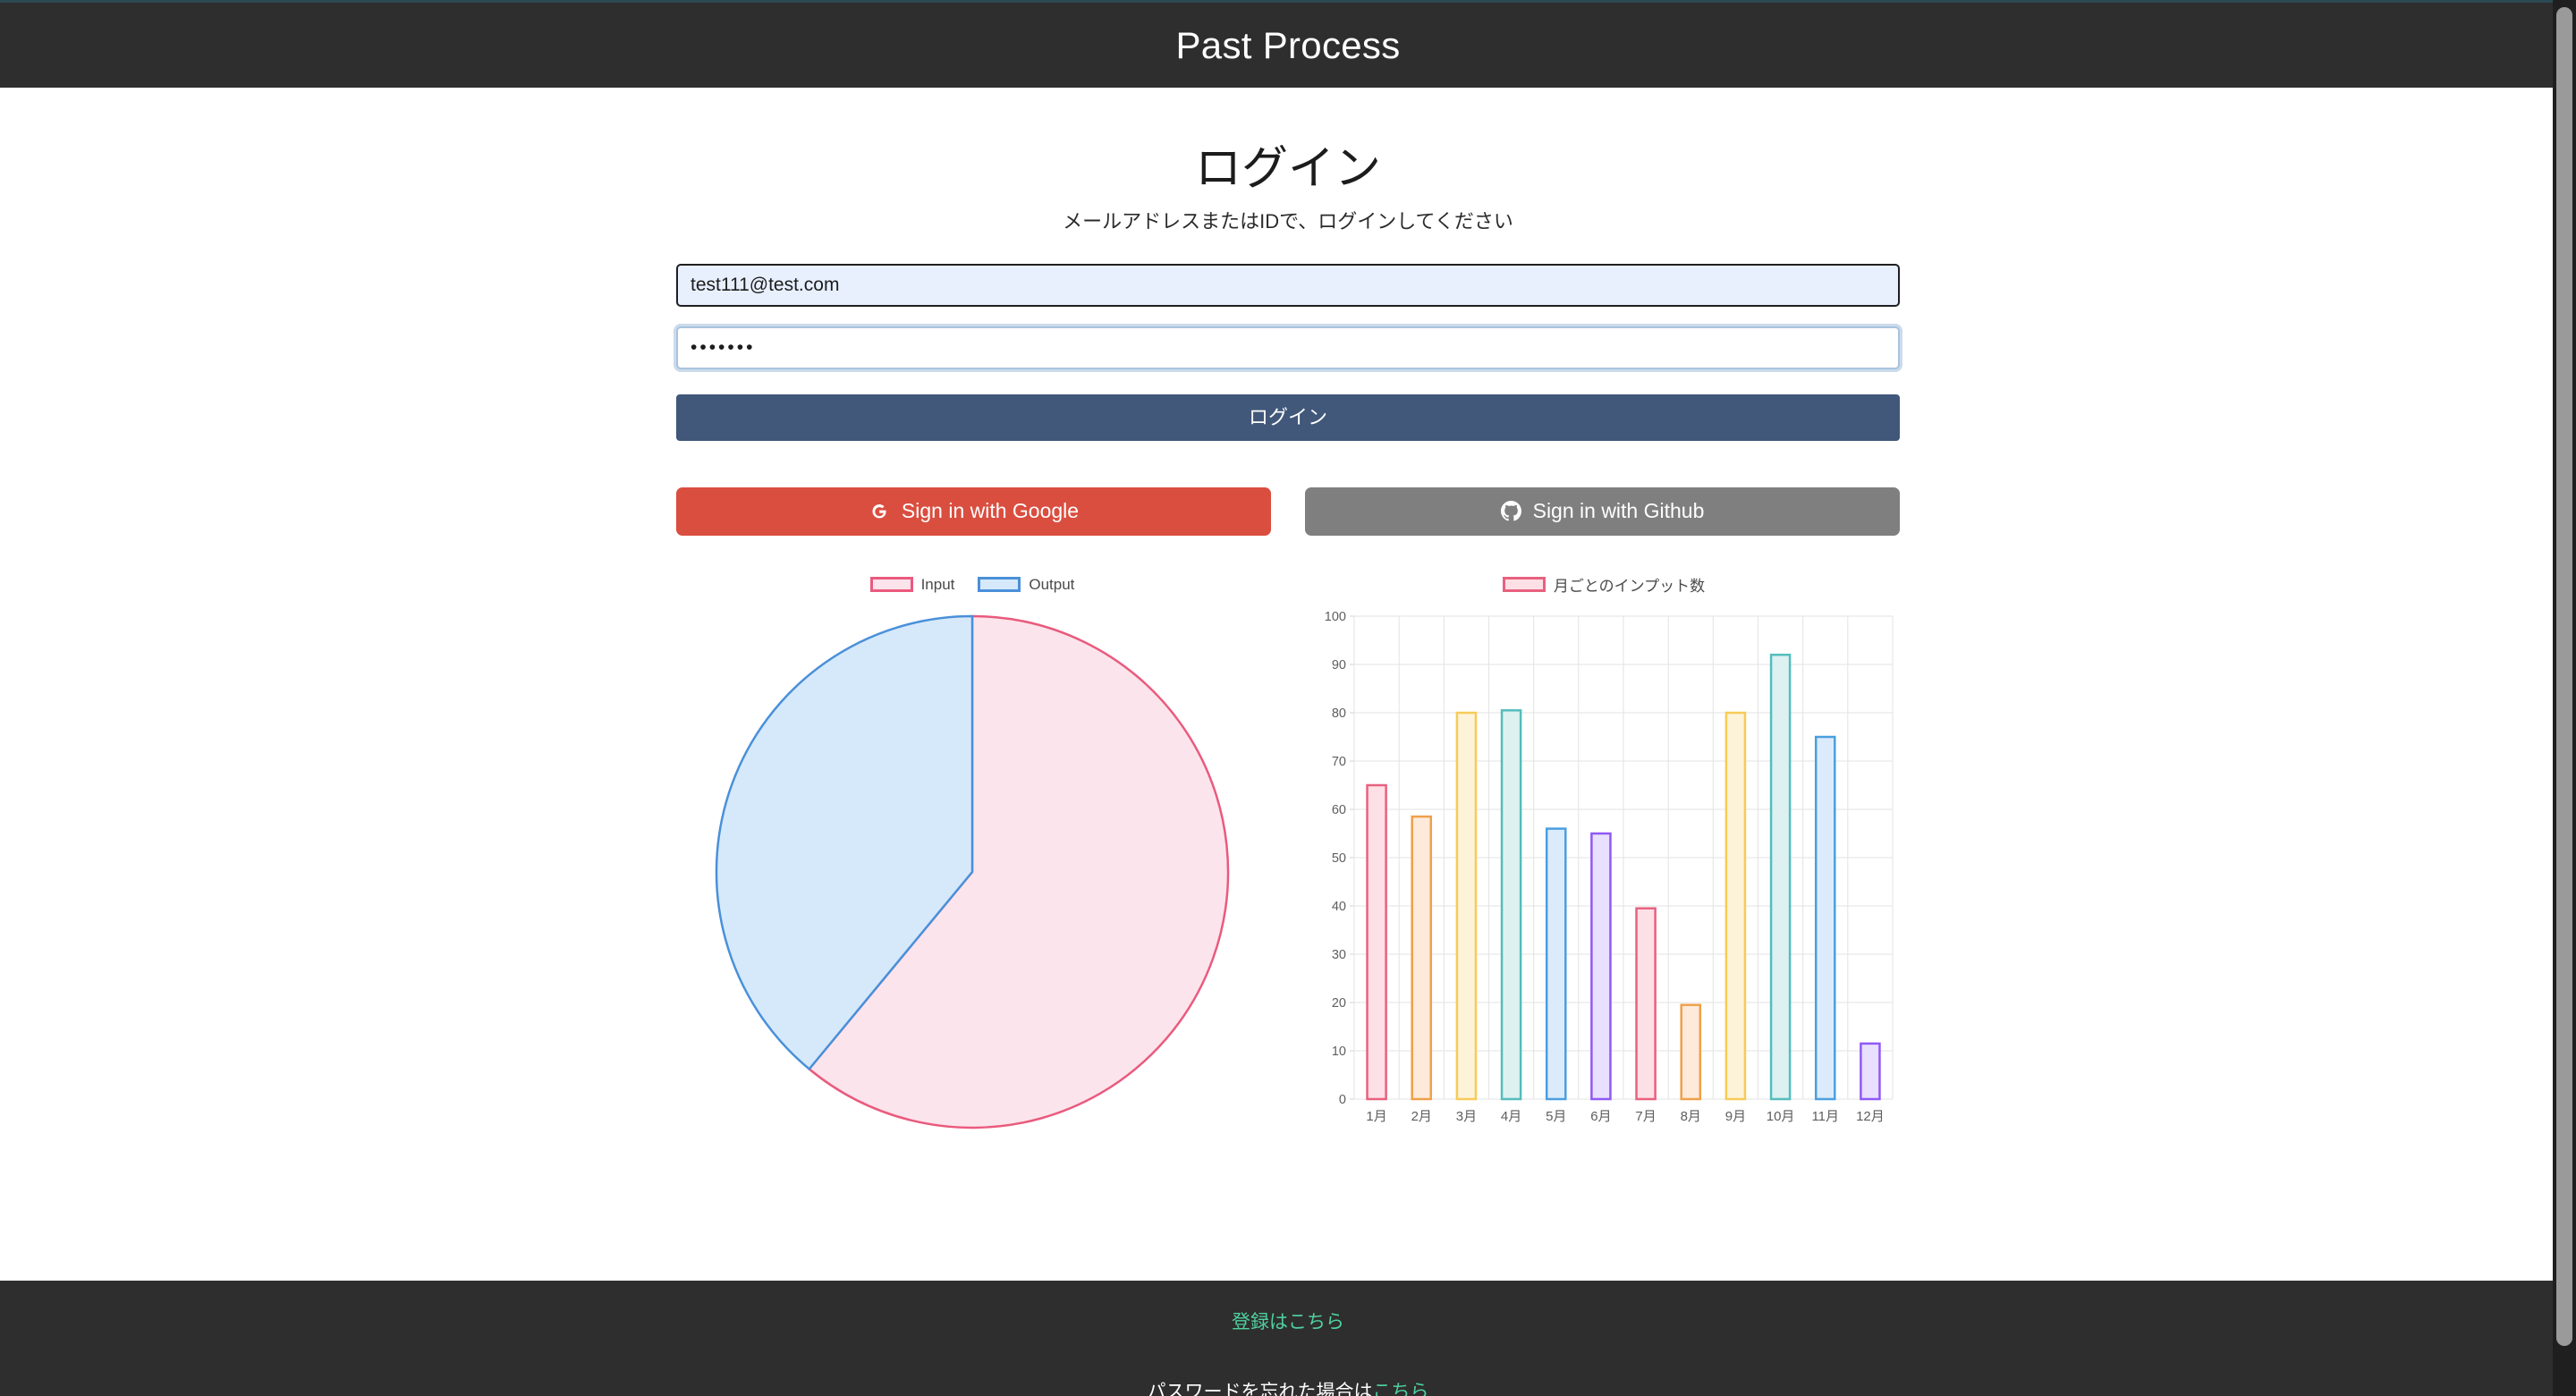 The height and width of the screenshot is (1396, 2576). Describe the element at coordinates (1556, 1116) in the screenshot. I see `x-axis-tick-label: 5月` at that location.